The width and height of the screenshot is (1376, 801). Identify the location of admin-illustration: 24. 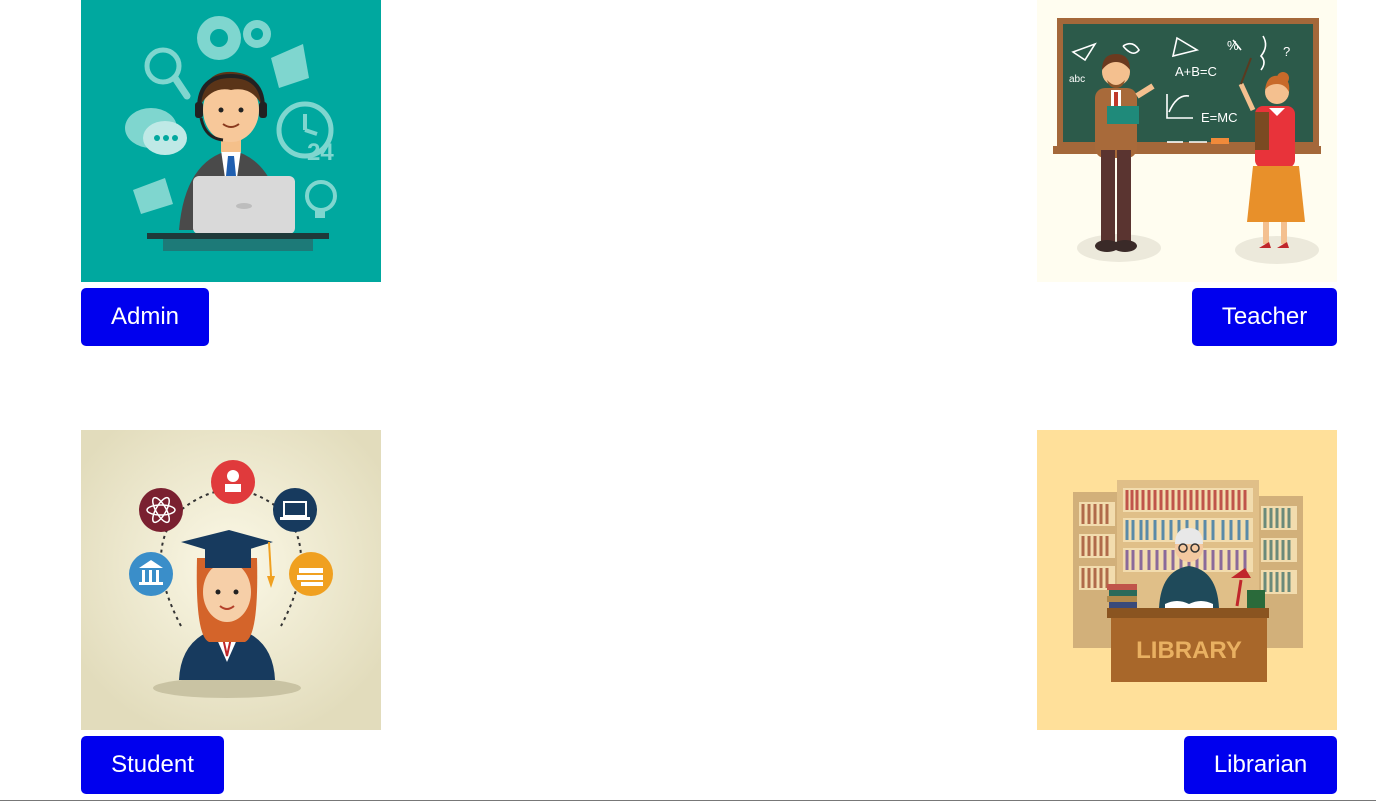
(231, 141).